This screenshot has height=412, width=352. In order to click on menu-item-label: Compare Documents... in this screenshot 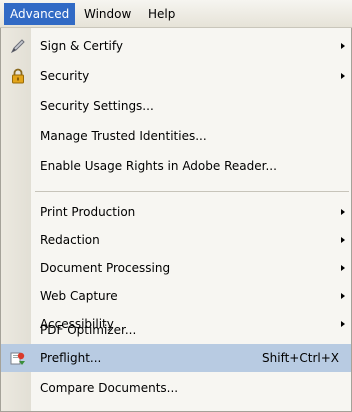, I will do `click(109, 388)`.